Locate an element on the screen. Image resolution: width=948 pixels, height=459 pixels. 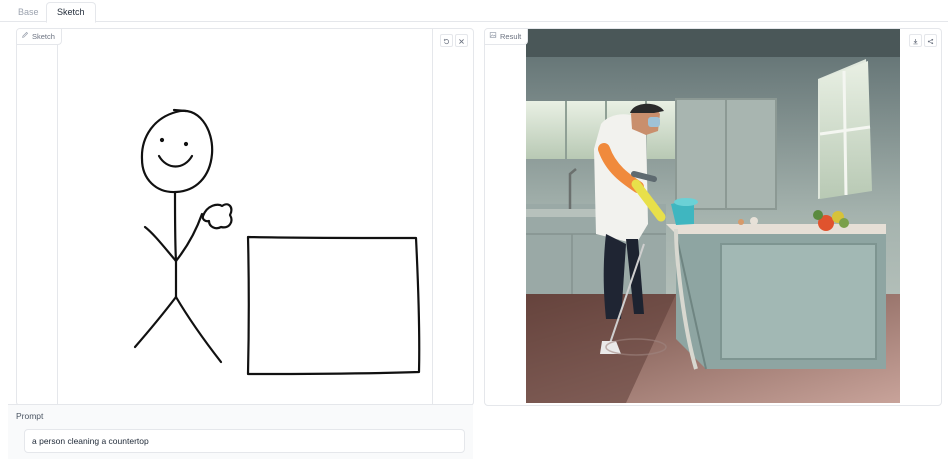
share-icon is located at coordinates (930, 41).